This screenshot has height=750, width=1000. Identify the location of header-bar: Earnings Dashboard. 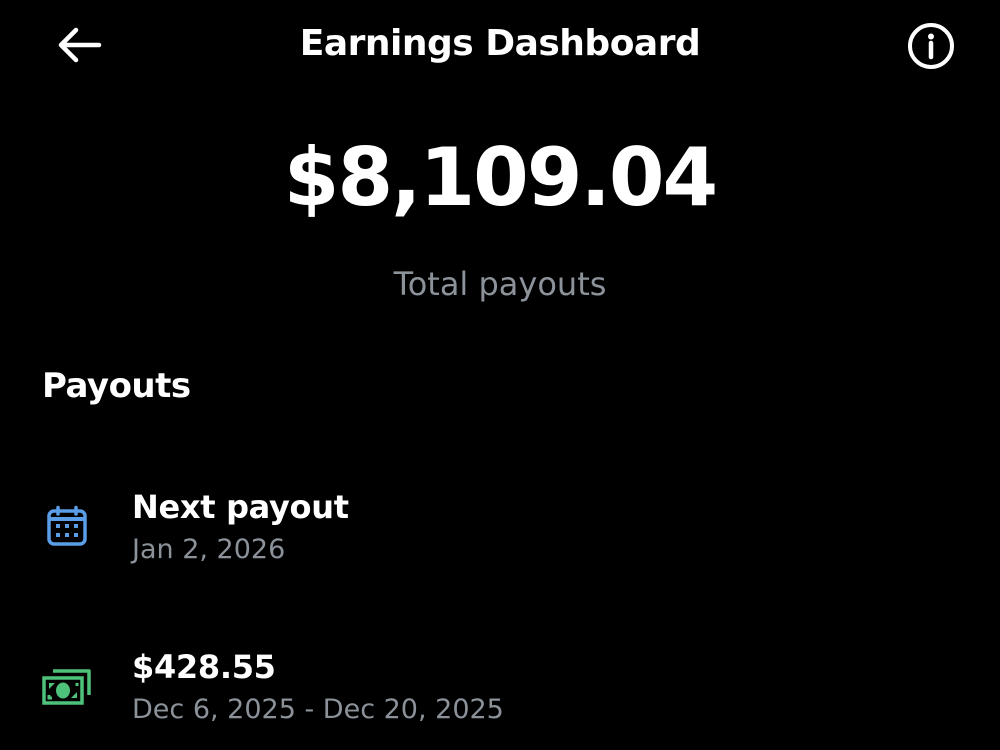
(500, 45).